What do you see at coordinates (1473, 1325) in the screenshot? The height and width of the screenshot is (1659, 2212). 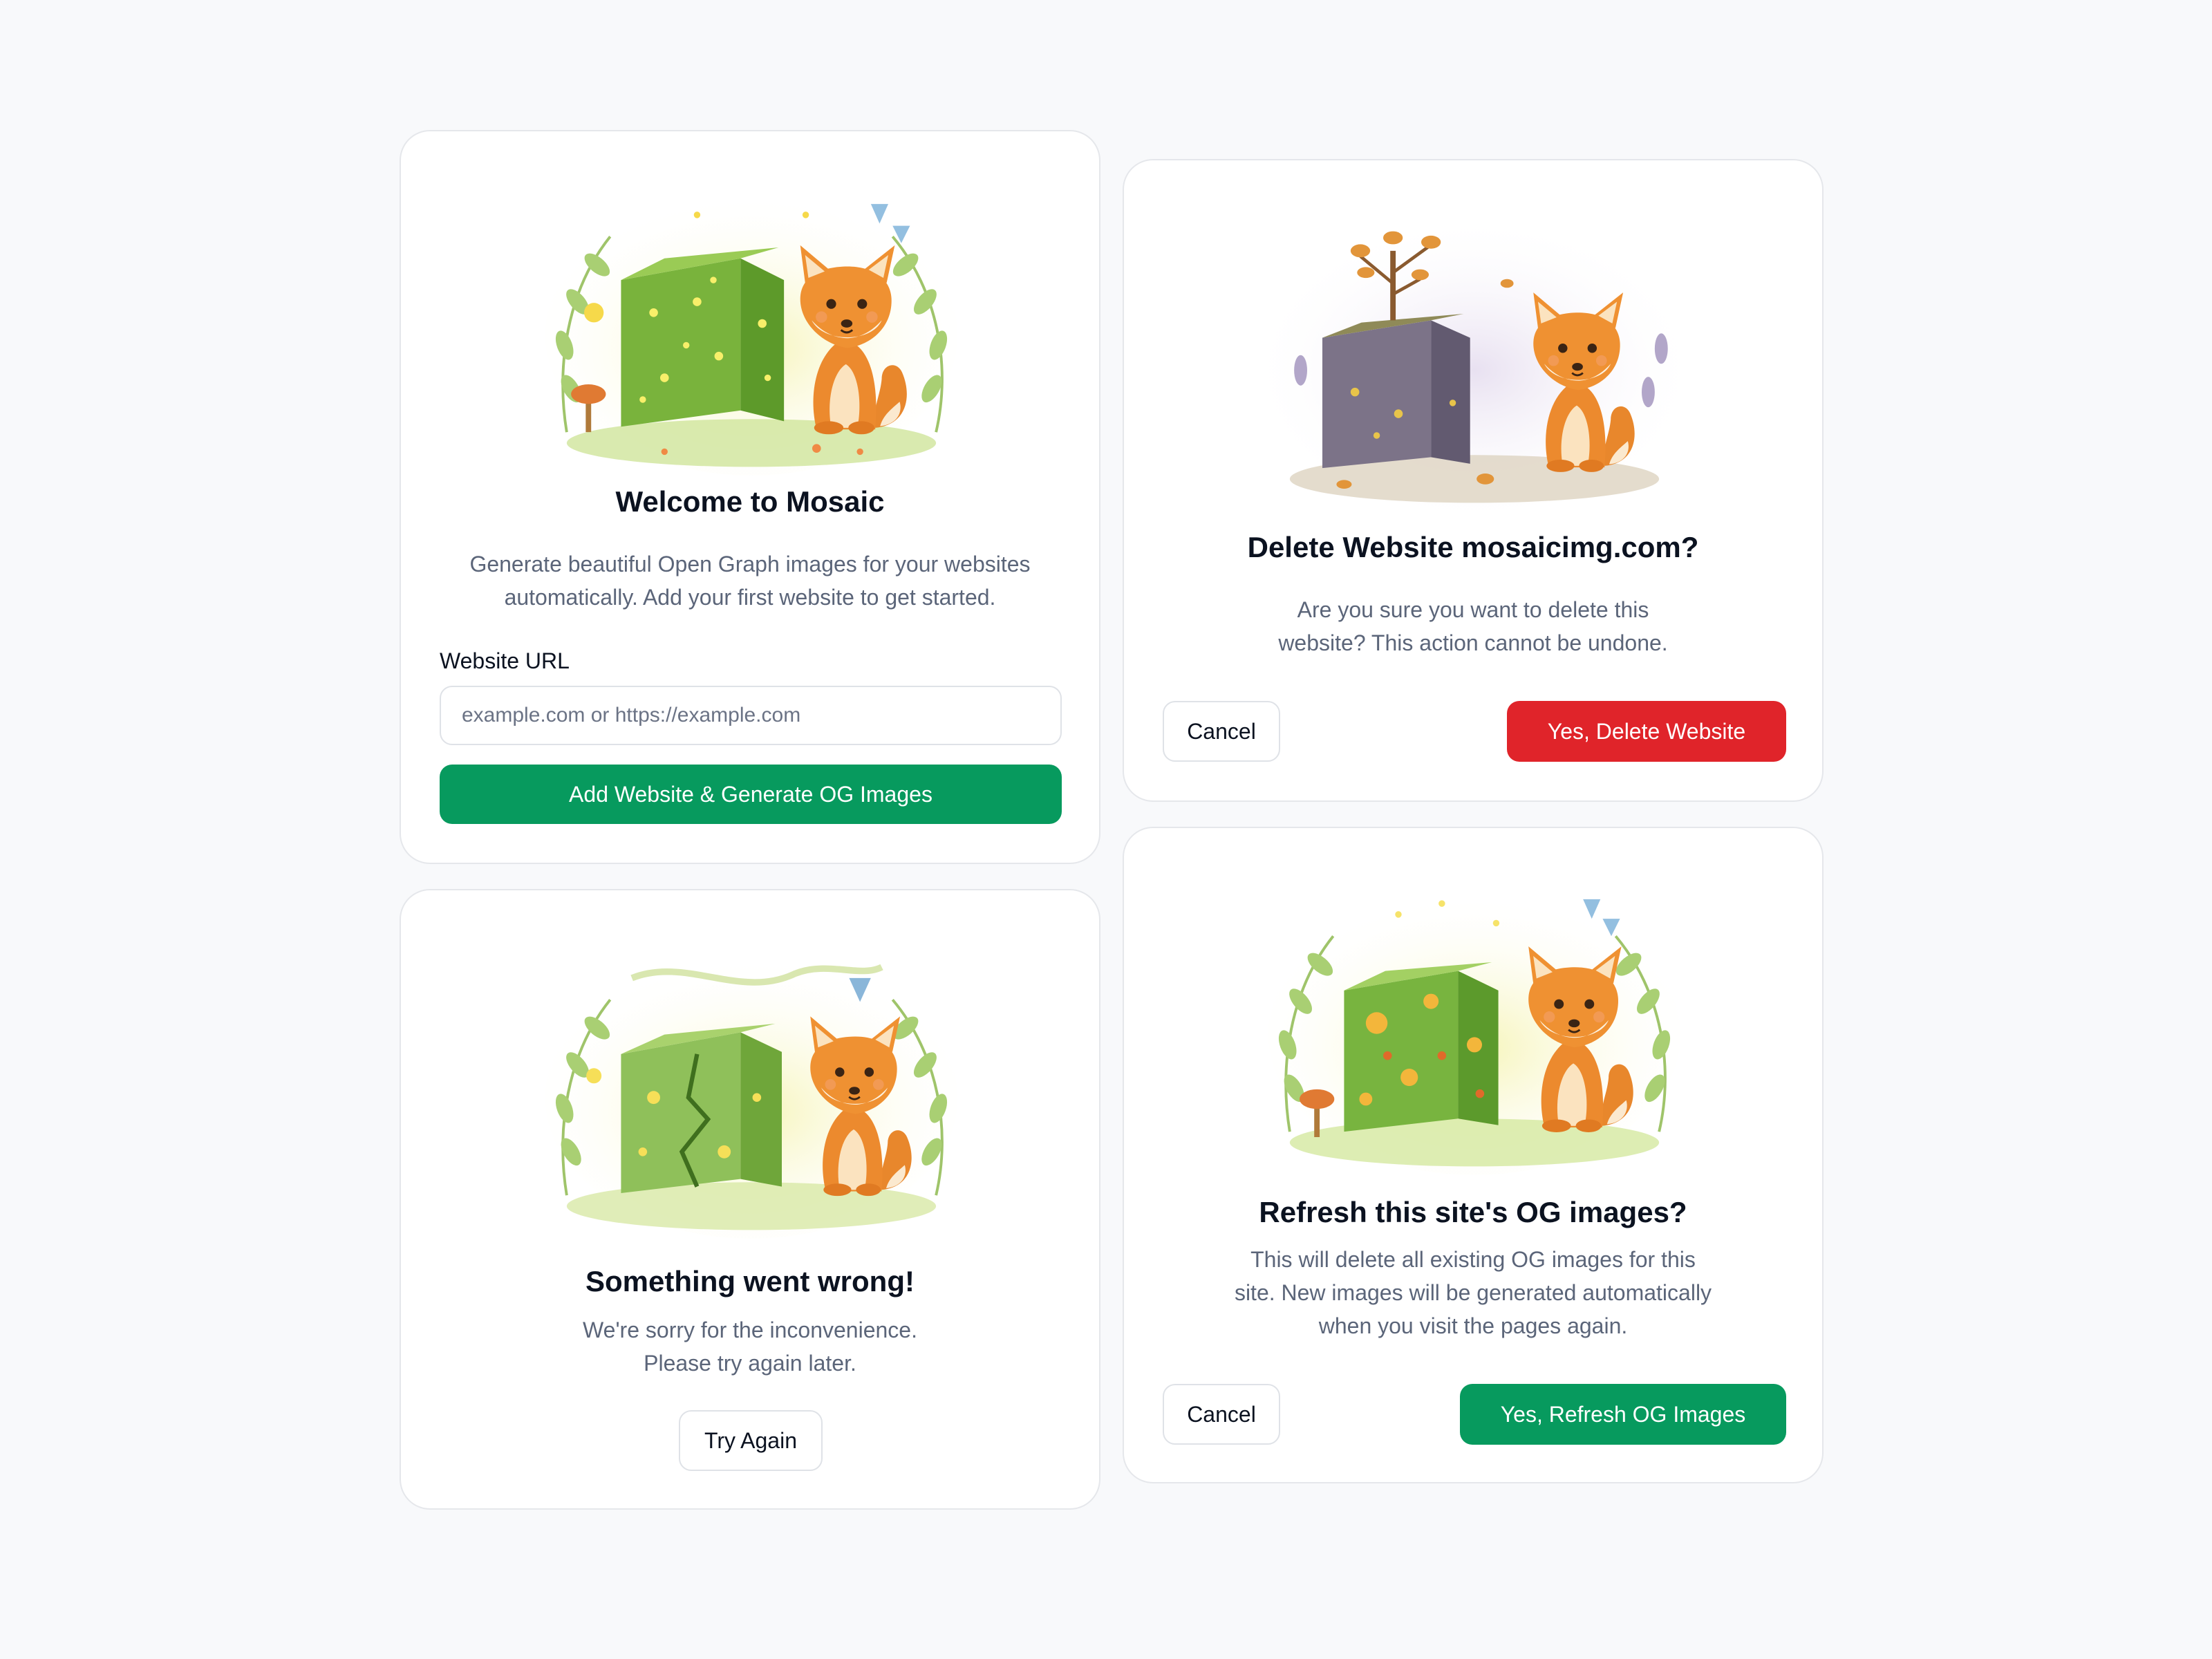 I see `refresh-description-line3: when you visit the pages again.` at bounding box center [1473, 1325].